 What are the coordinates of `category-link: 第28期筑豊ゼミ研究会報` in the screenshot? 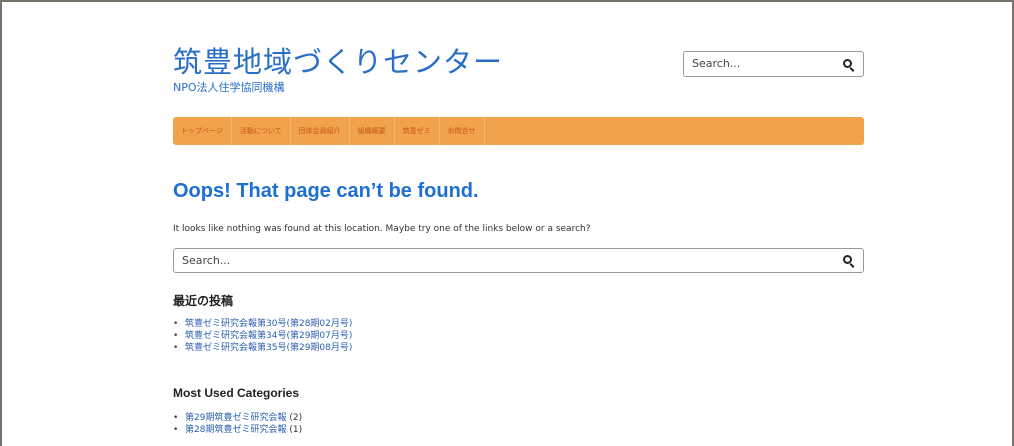 It's located at (235, 430).